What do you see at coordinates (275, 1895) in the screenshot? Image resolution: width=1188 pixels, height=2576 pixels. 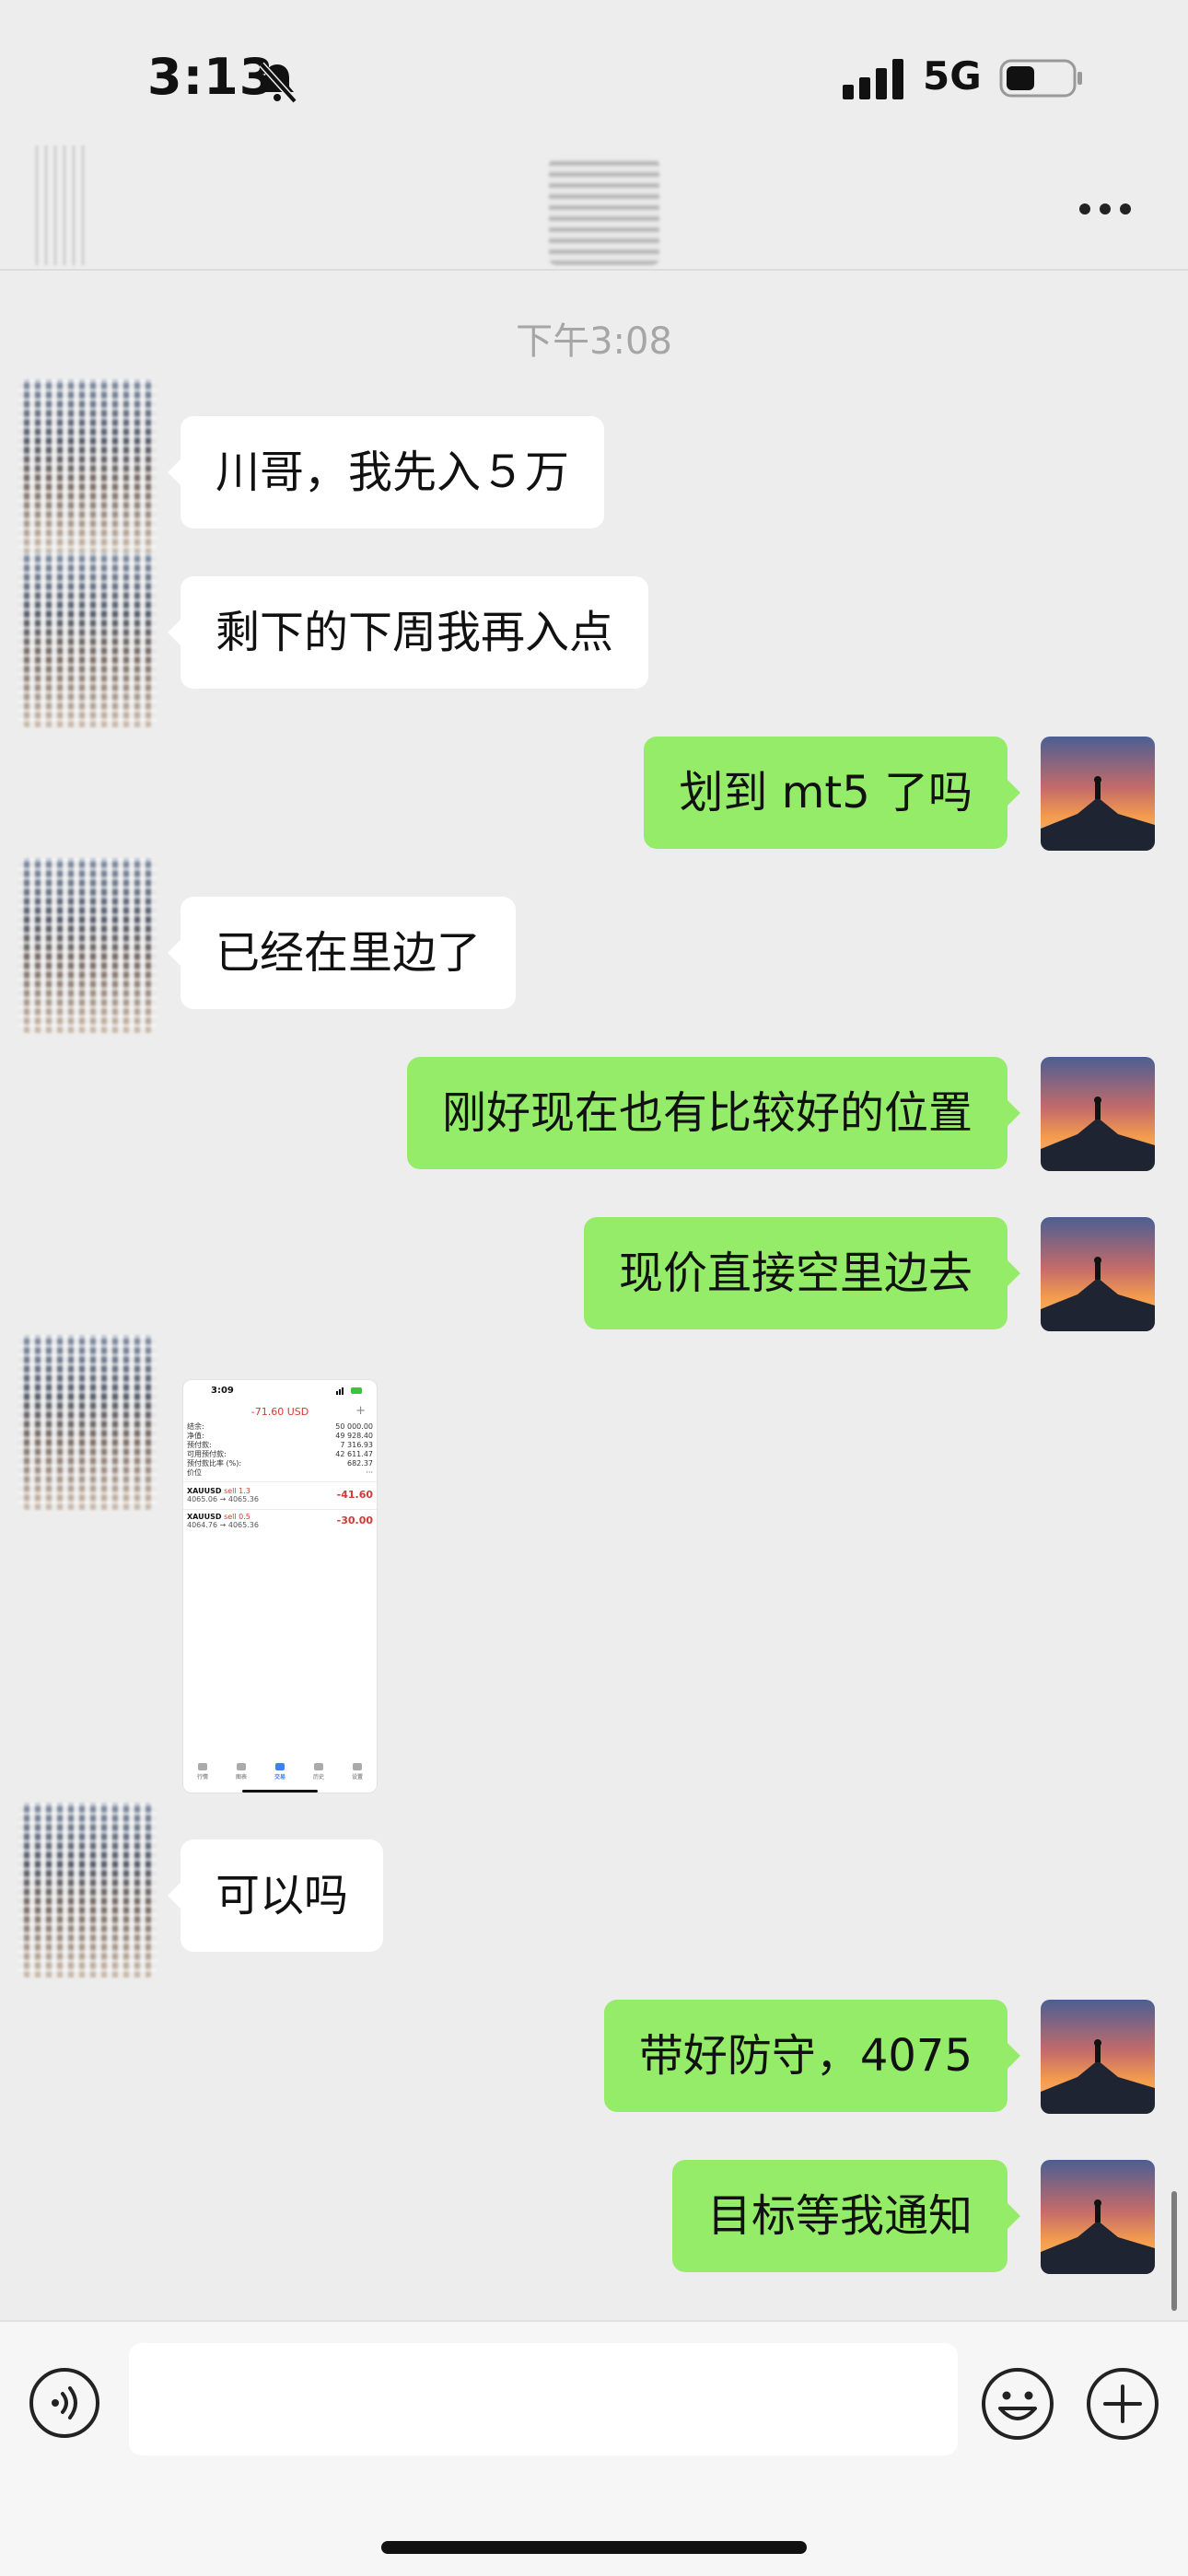 I see `message-bubble: 可以吗` at bounding box center [275, 1895].